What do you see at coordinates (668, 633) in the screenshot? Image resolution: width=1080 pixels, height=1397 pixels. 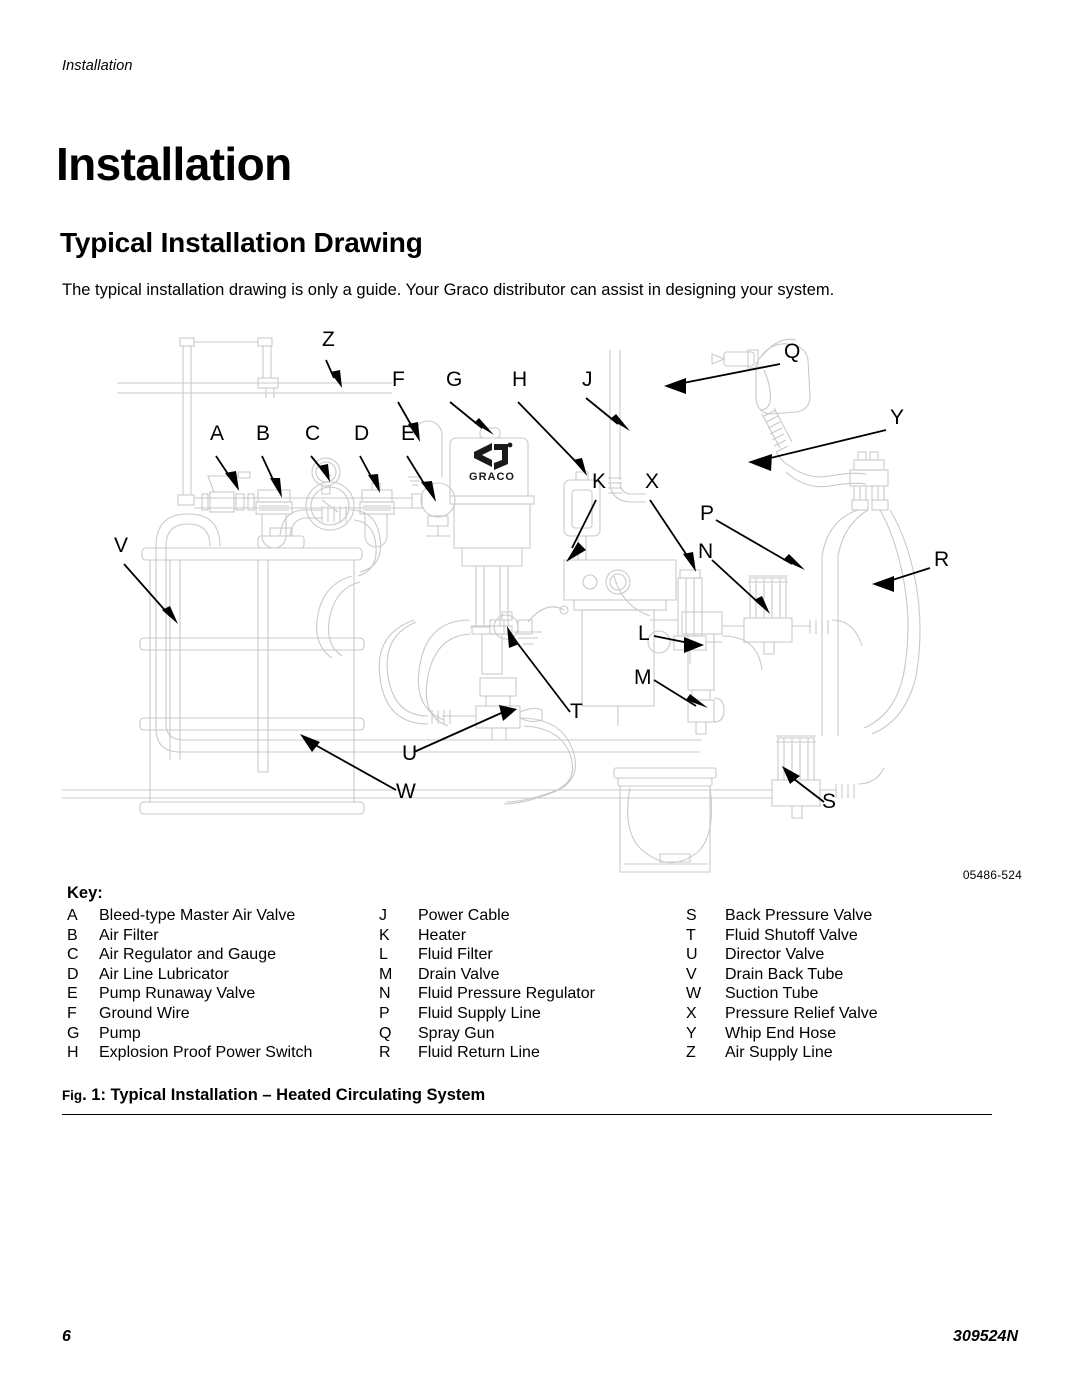 I see `fluid-filter` at bounding box center [668, 633].